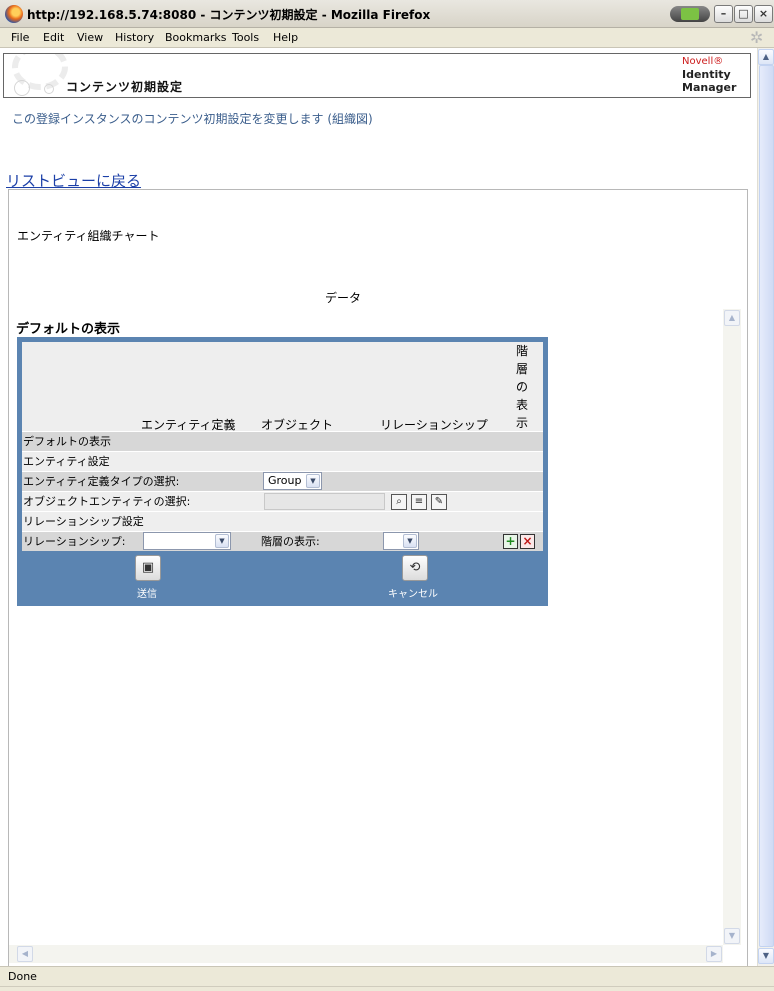 The width and height of the screenshot is (774, 991). What do you see at coordinates (195, 37) in the screenshot?
I see `menu-bookmarks: Bookmarks` at bounding box center [195, 37].